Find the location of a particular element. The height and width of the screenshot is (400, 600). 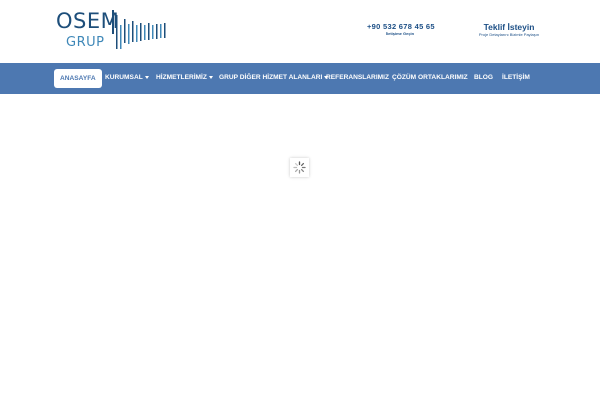

quote-title: Teklif İsteyin is located at coordinates (509, 27).